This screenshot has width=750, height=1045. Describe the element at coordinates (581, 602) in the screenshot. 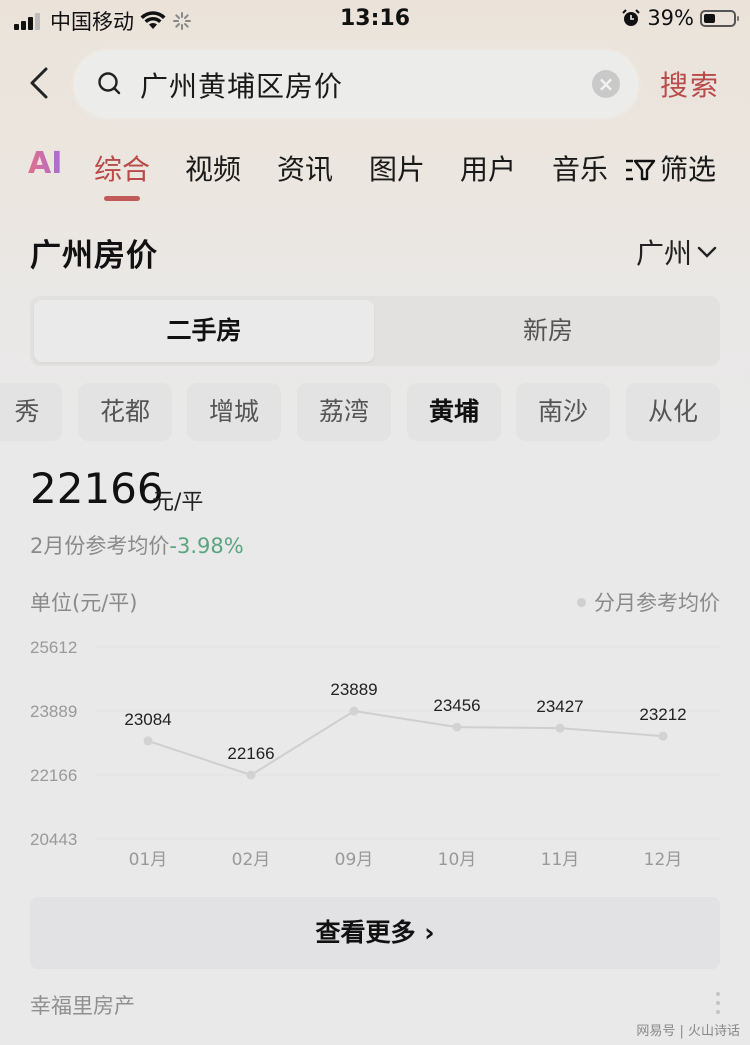

I see `legend-dot-icon` at that location.